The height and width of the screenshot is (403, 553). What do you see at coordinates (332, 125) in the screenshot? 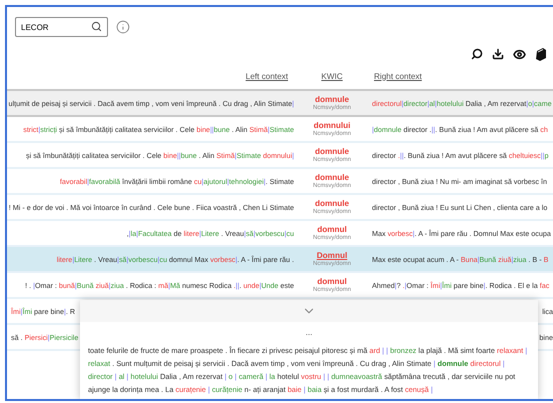
I see `keyword: domnului` at bounding box center [332, 125].